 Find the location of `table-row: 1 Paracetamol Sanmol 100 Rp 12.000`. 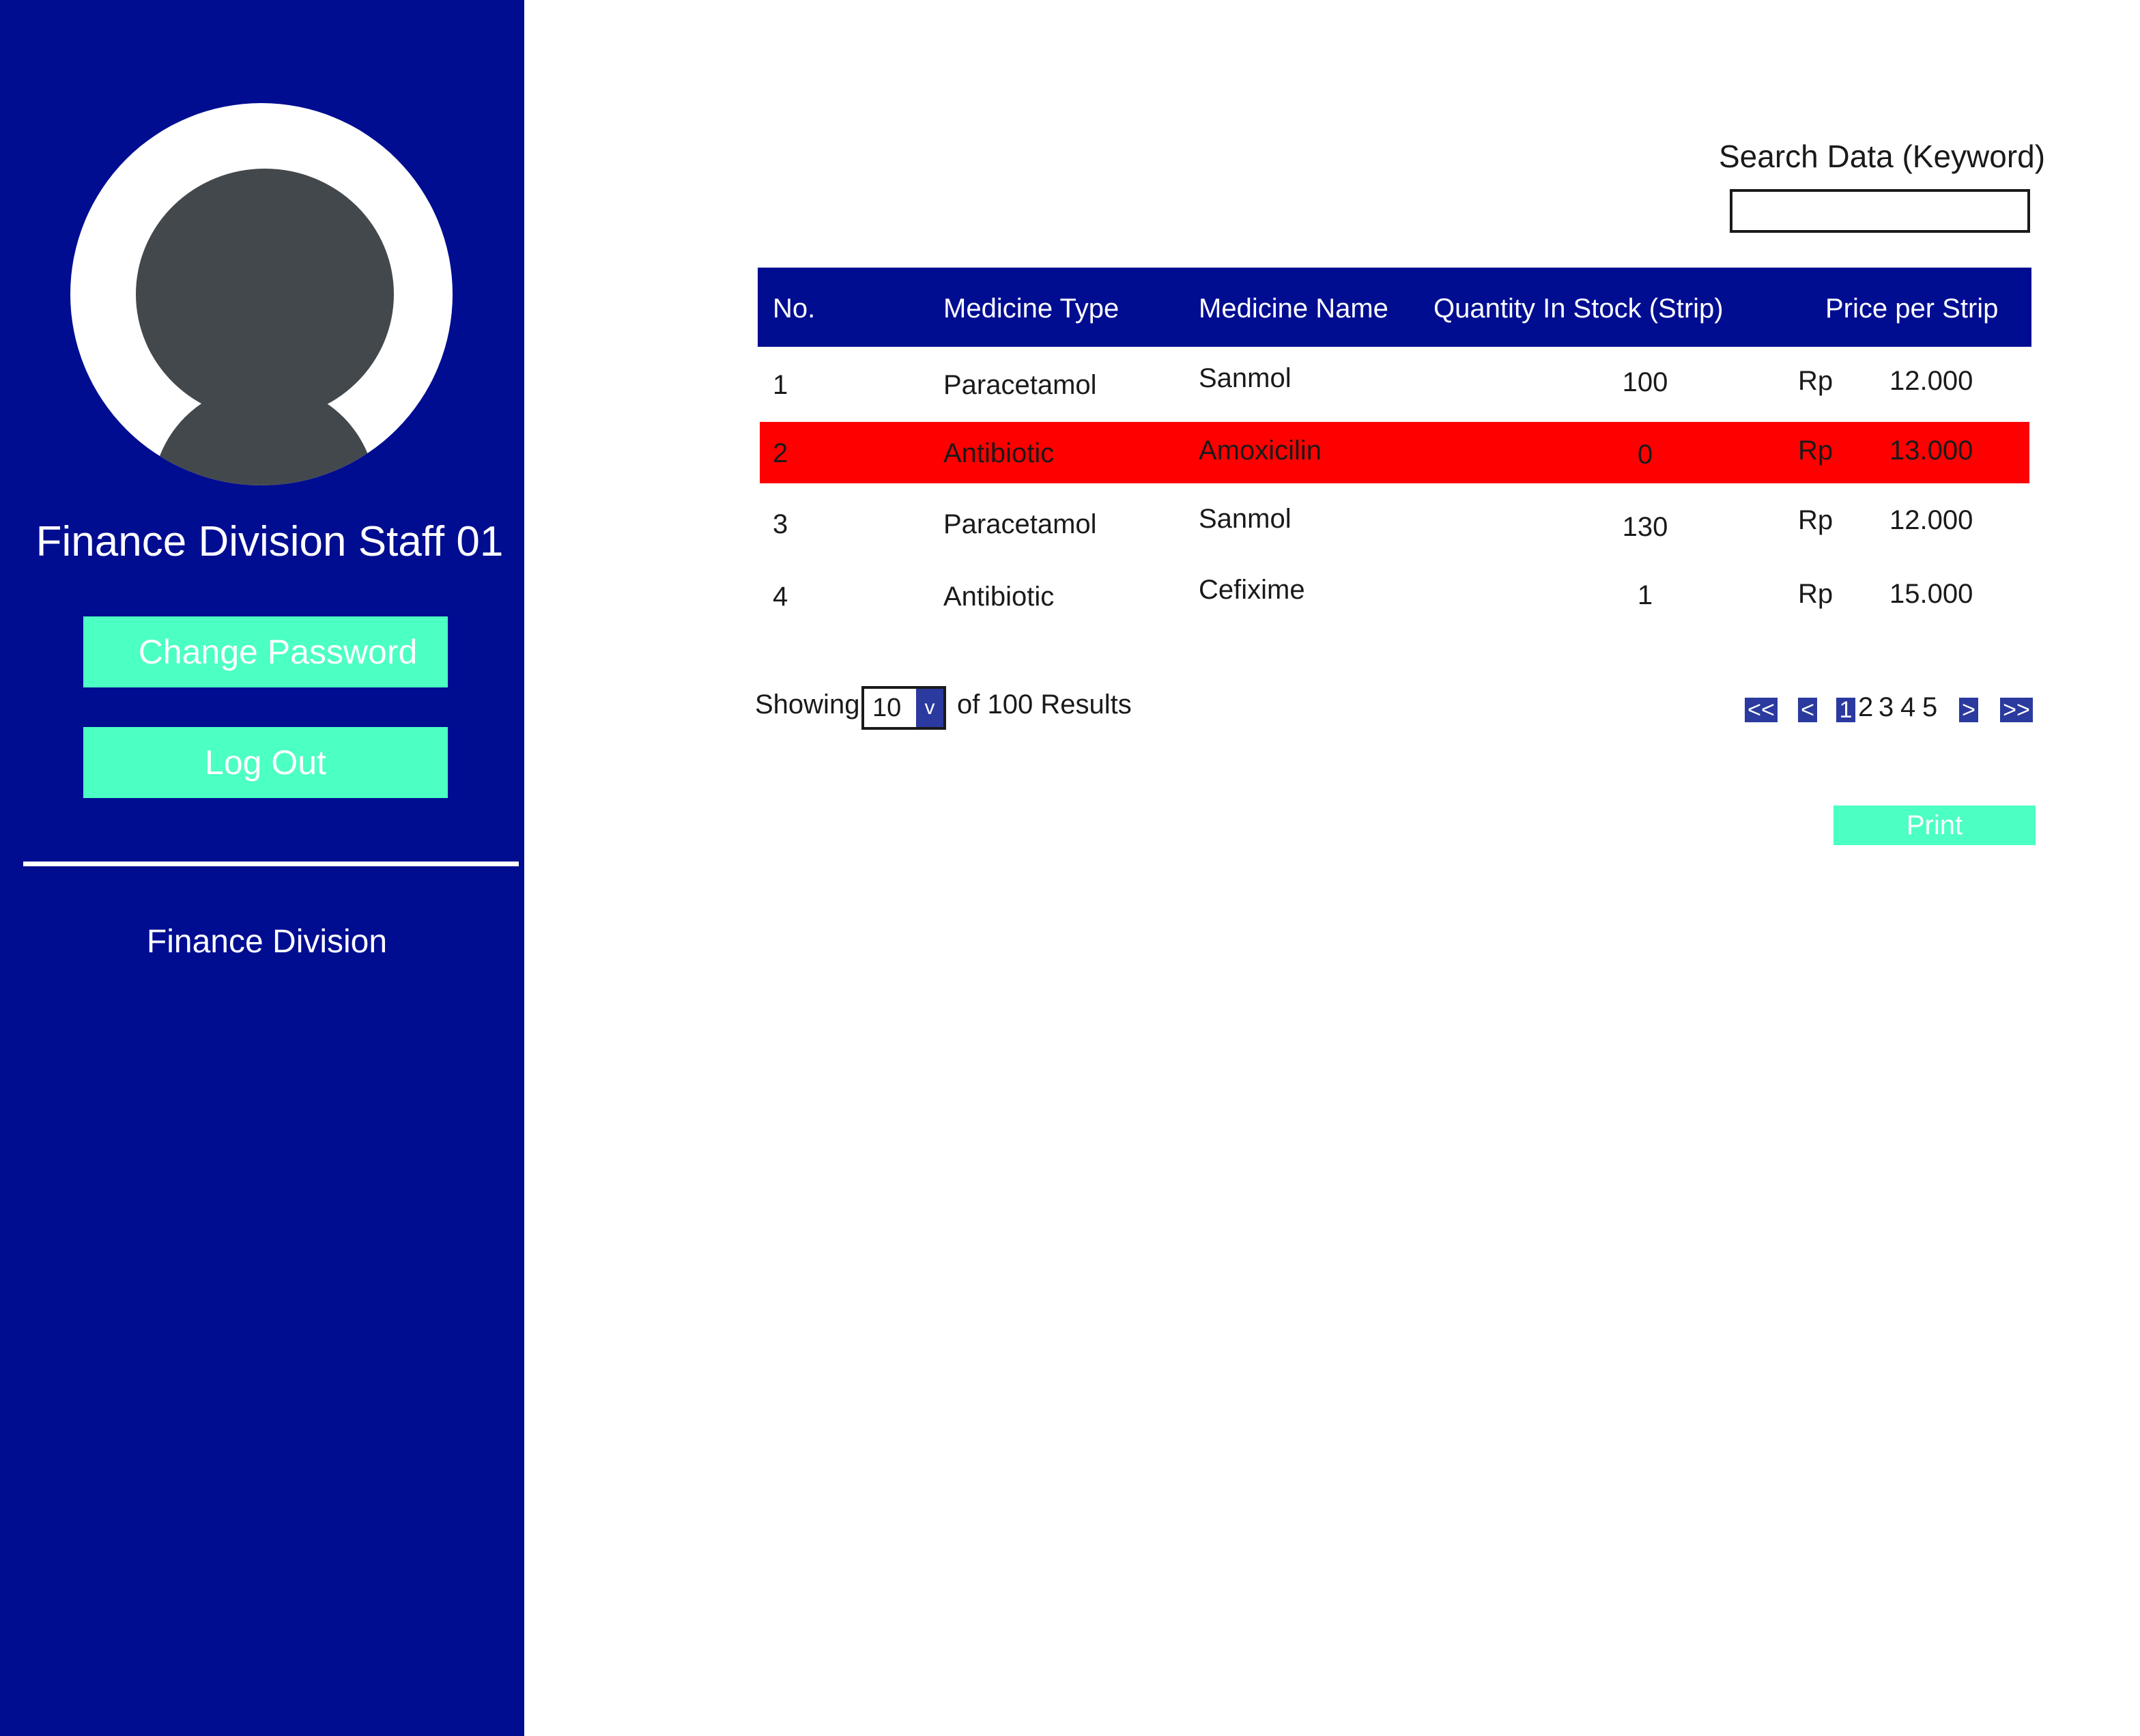

table-row: 1 Paracetamol Sanmol 100 Rp 12.000 is located at coordinates (1394, 384).